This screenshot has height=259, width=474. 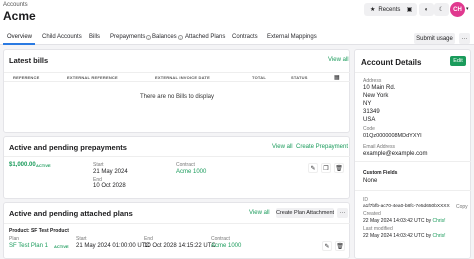 I want to click on column-header: REFERENCE, so click(x=26, y=77).